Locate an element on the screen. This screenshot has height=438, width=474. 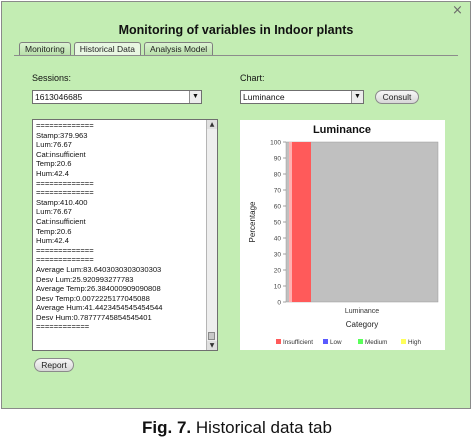
legend-label: Low is located at coordinates (336, 342).